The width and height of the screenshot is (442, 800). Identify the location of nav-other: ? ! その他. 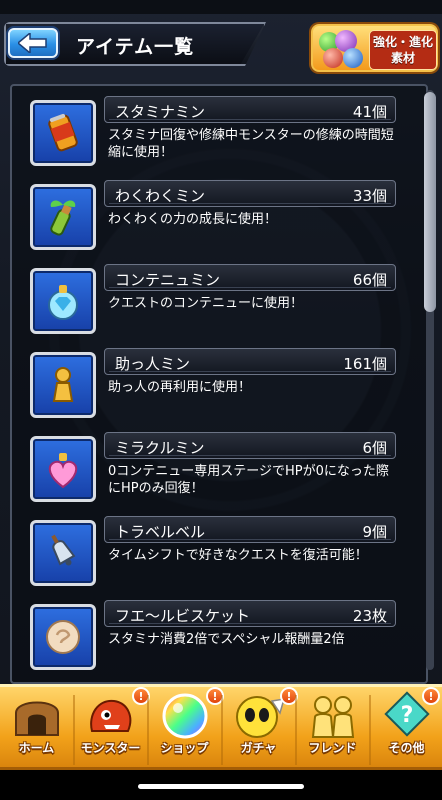
(406, 728).